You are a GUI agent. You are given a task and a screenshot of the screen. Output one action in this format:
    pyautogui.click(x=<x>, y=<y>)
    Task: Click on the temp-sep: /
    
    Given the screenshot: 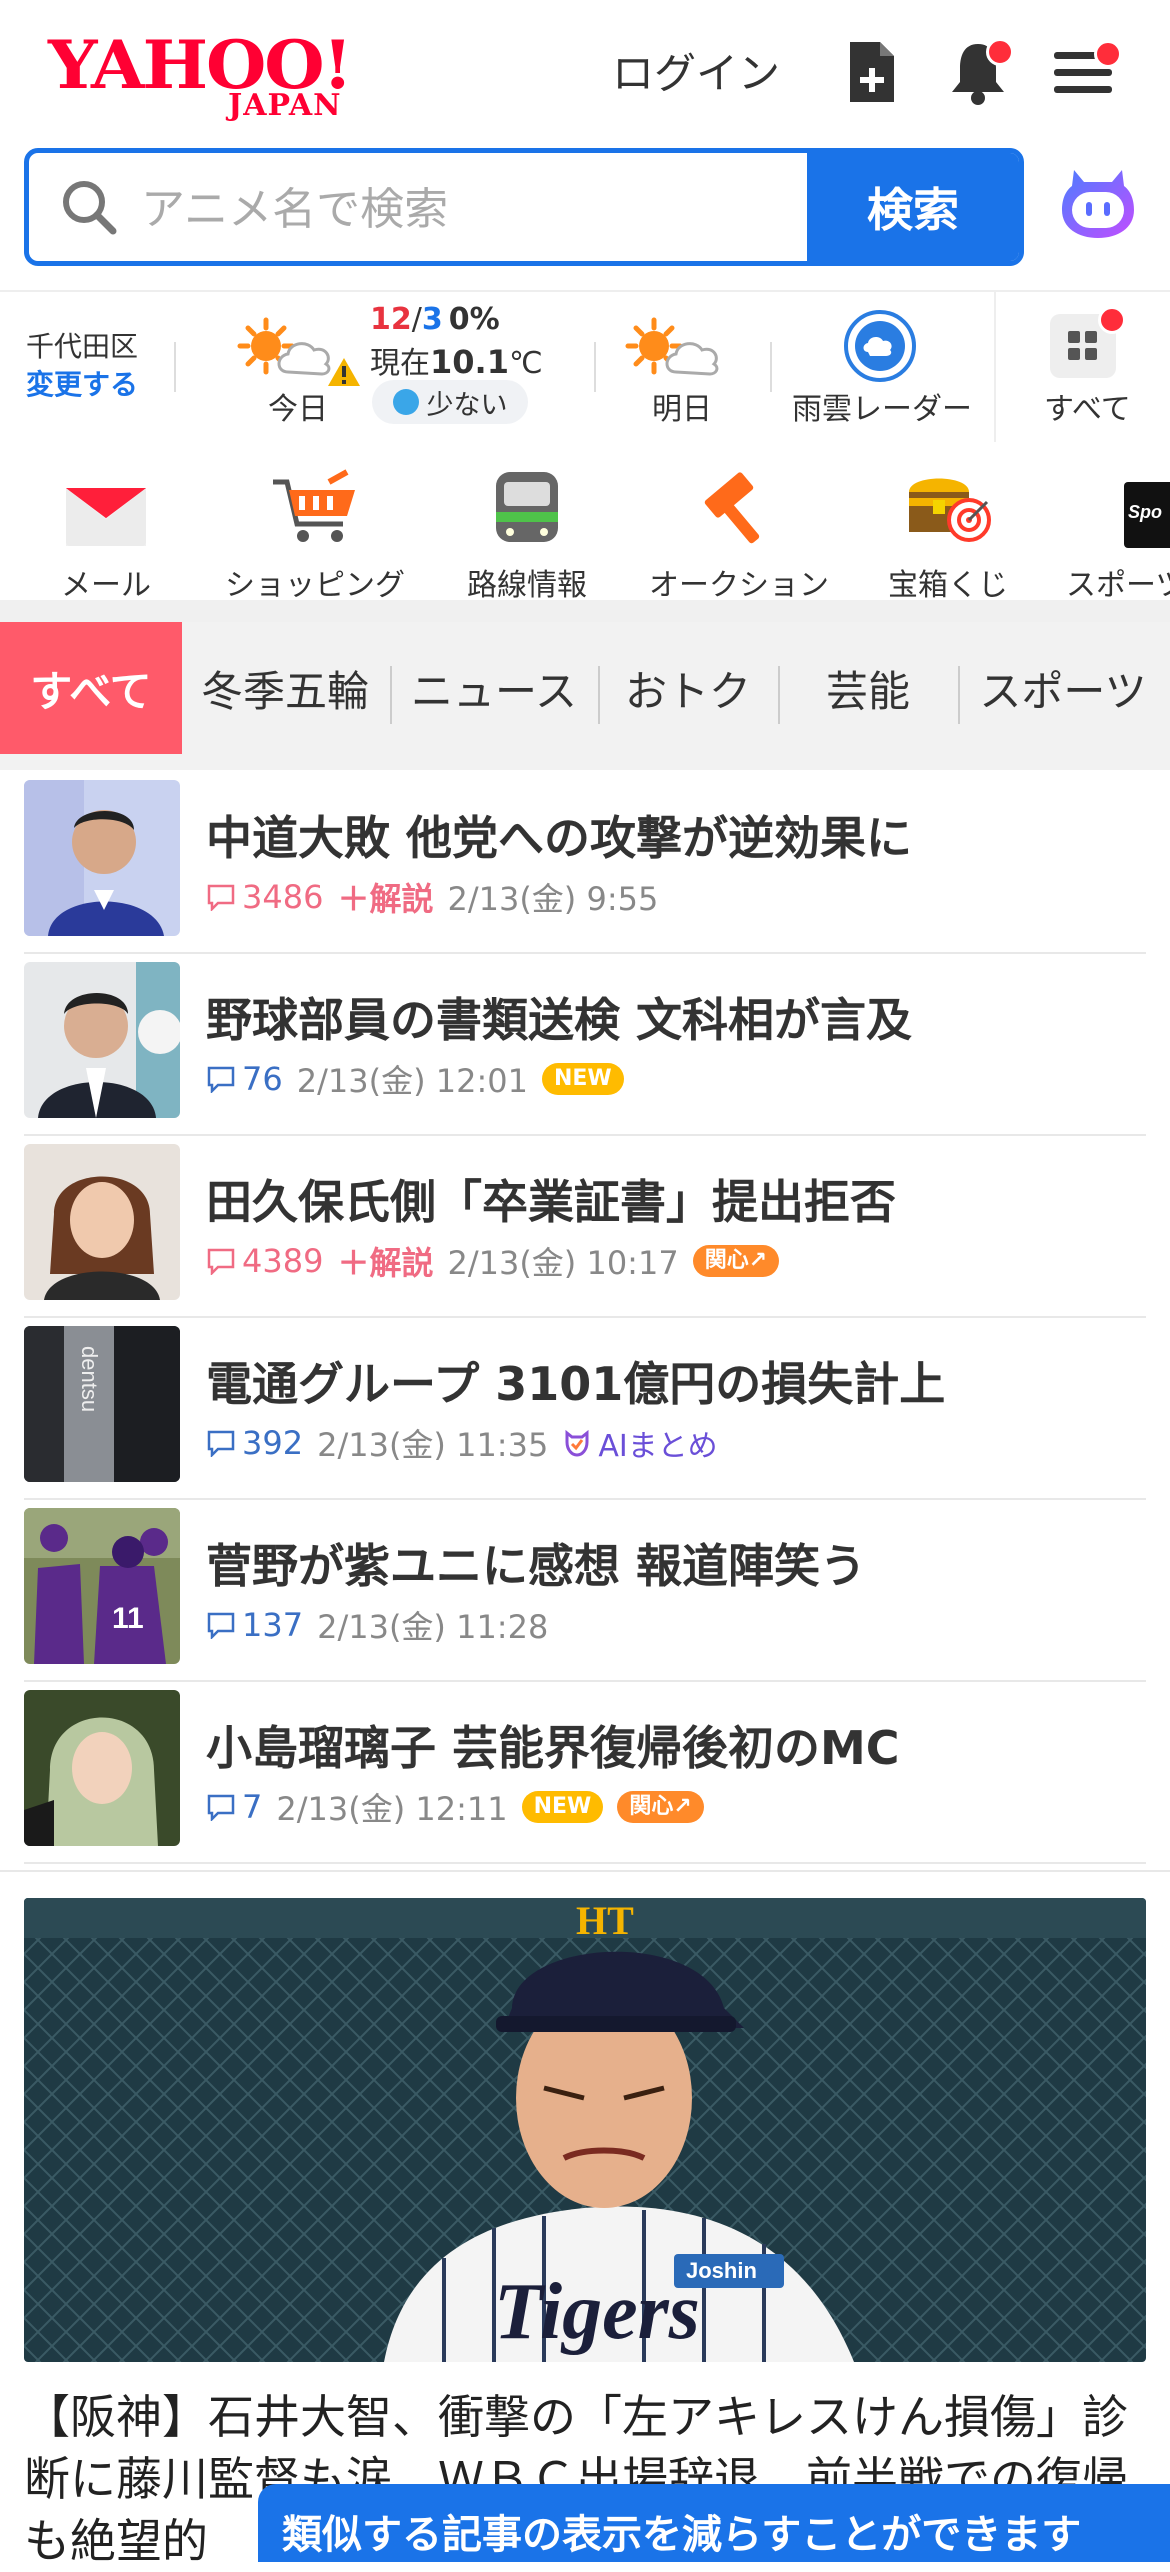 What is the action you would take?
    pyautogui.click(x=416, y=319)
    